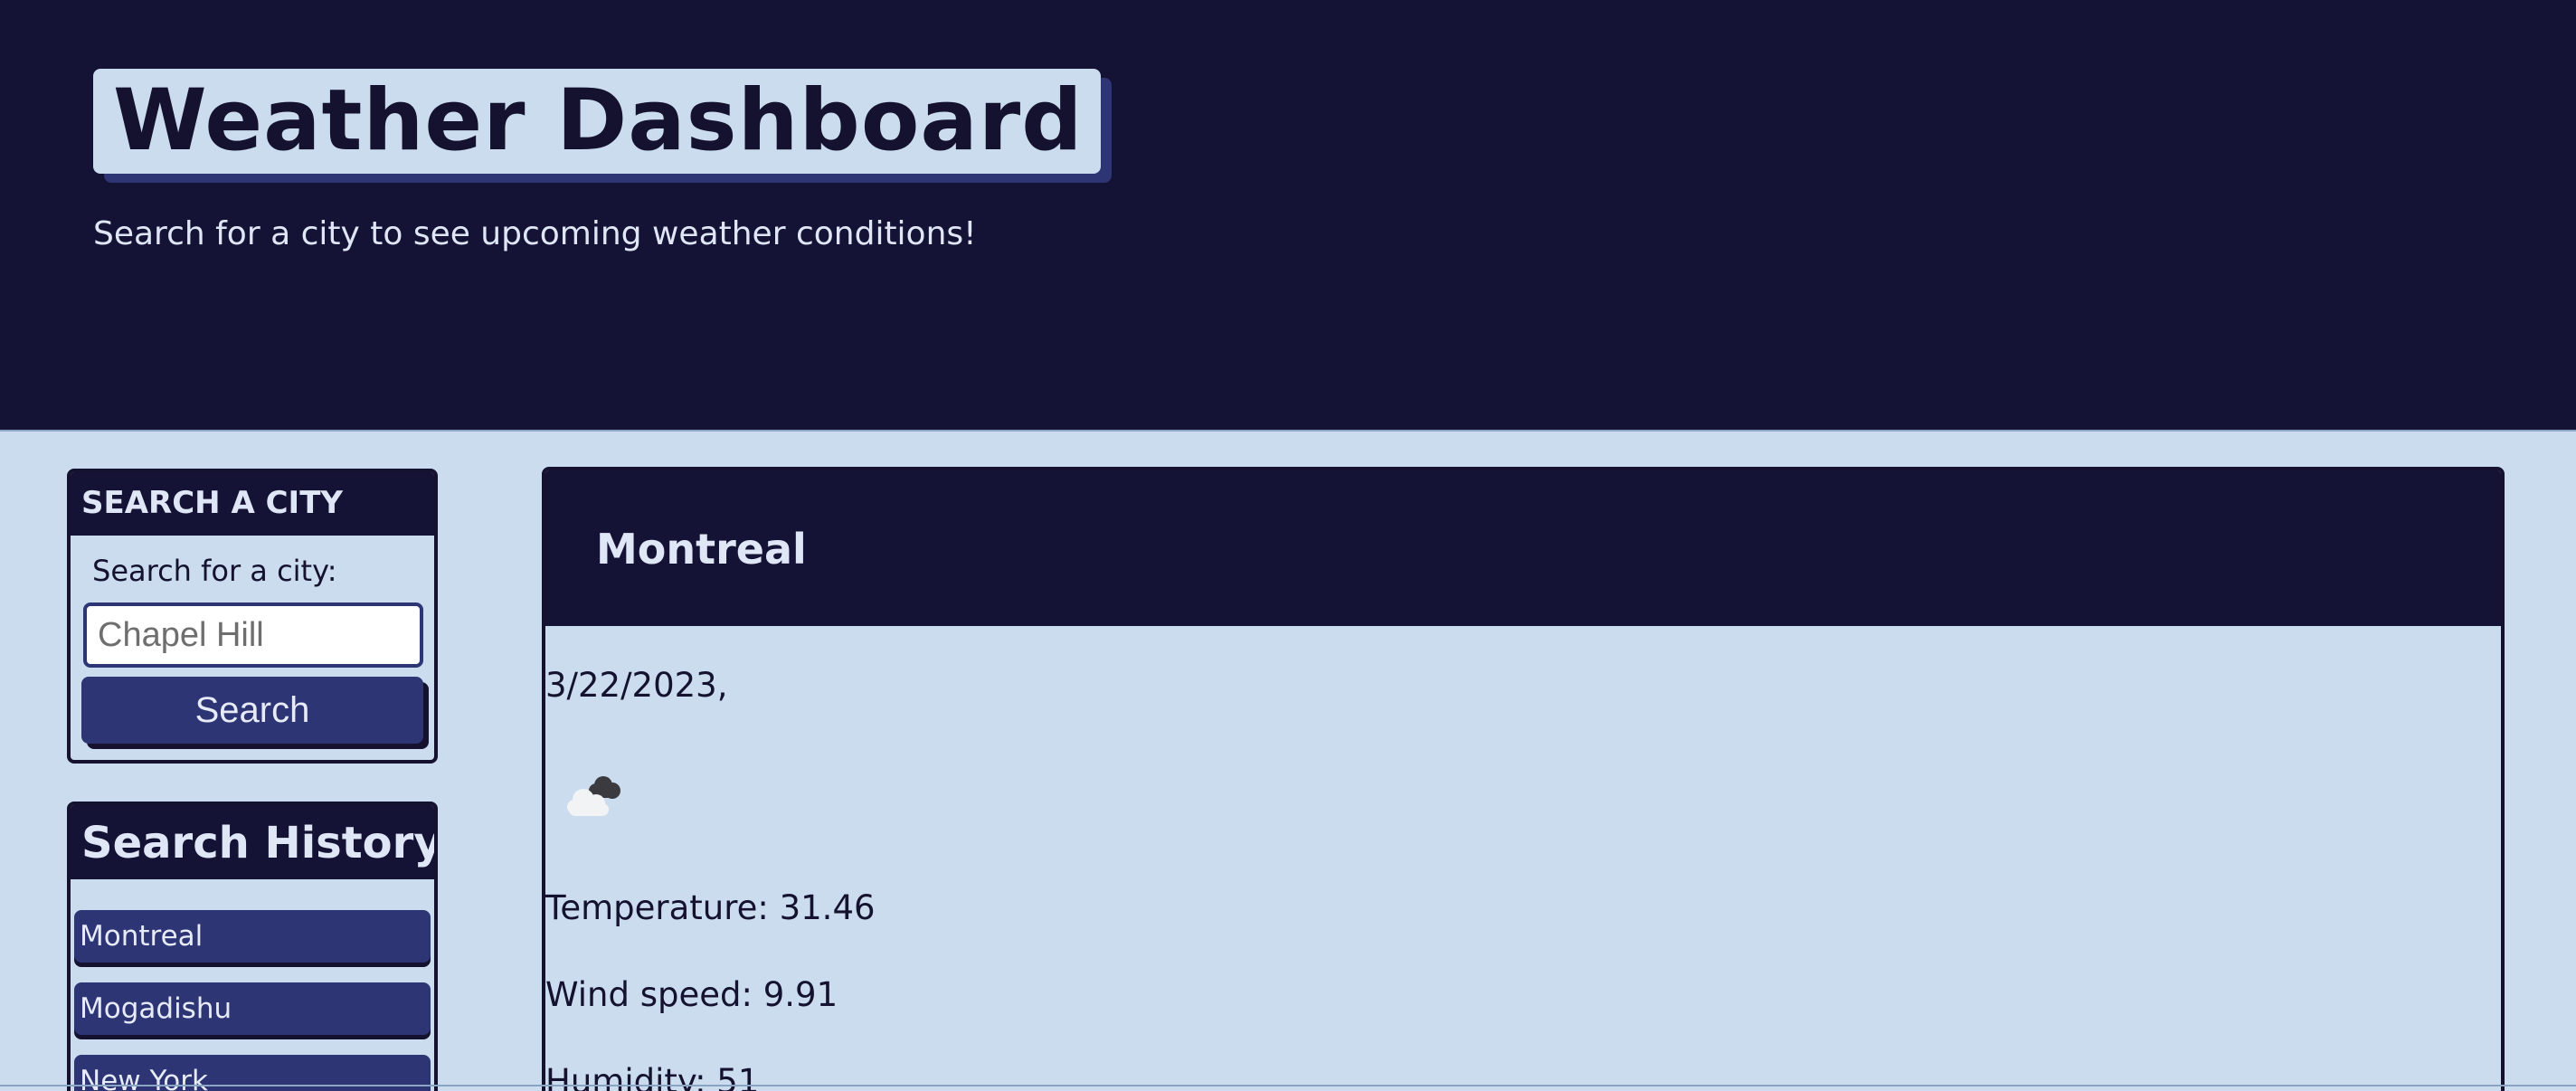 This screenshot has width=2576, height=1091. I want to click on cloudy-weather-icon, so click(593, 796).